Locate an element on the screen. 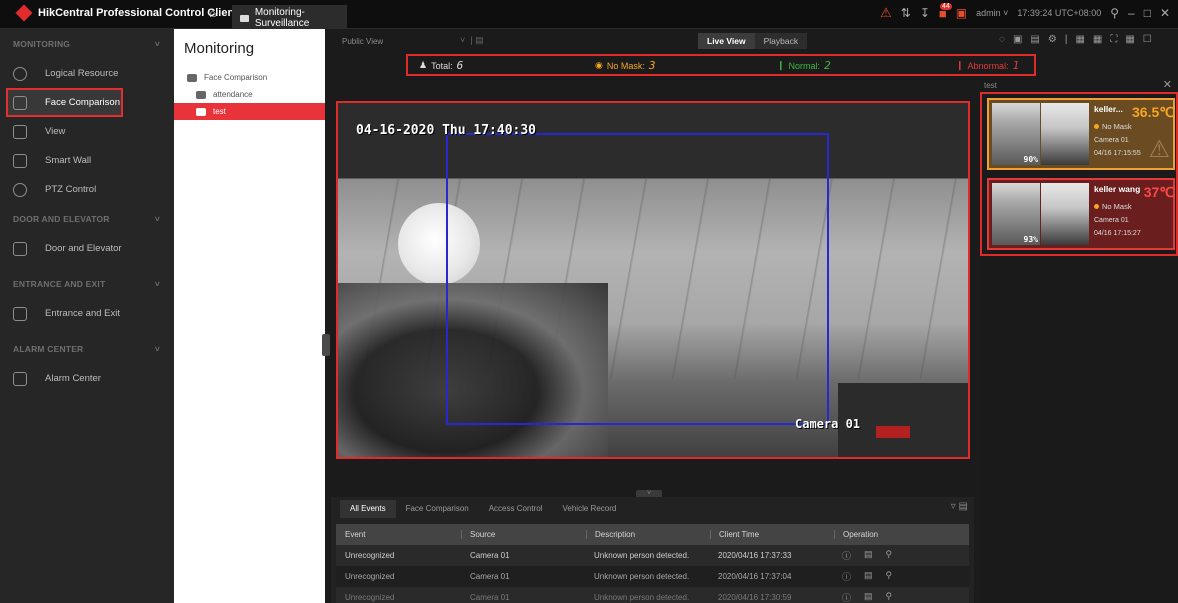 This screenshot has width=1178, height=603. nav-section-entrance-exit: ENTRANCE AND EXIT ˅ is located at coordinates (87, 284).